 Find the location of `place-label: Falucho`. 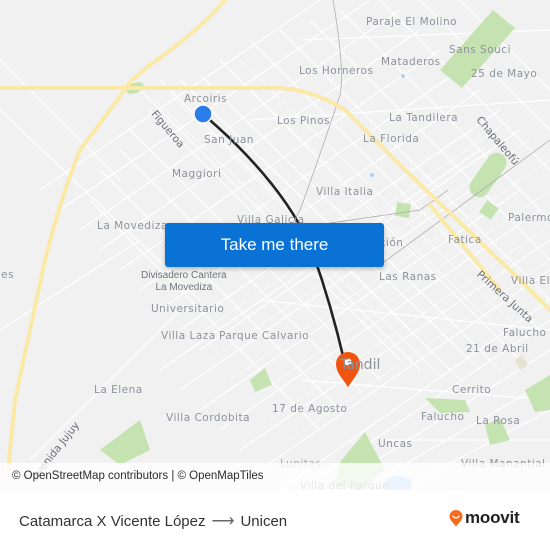

place-label: Falucho is located at coordinates (443, 417).